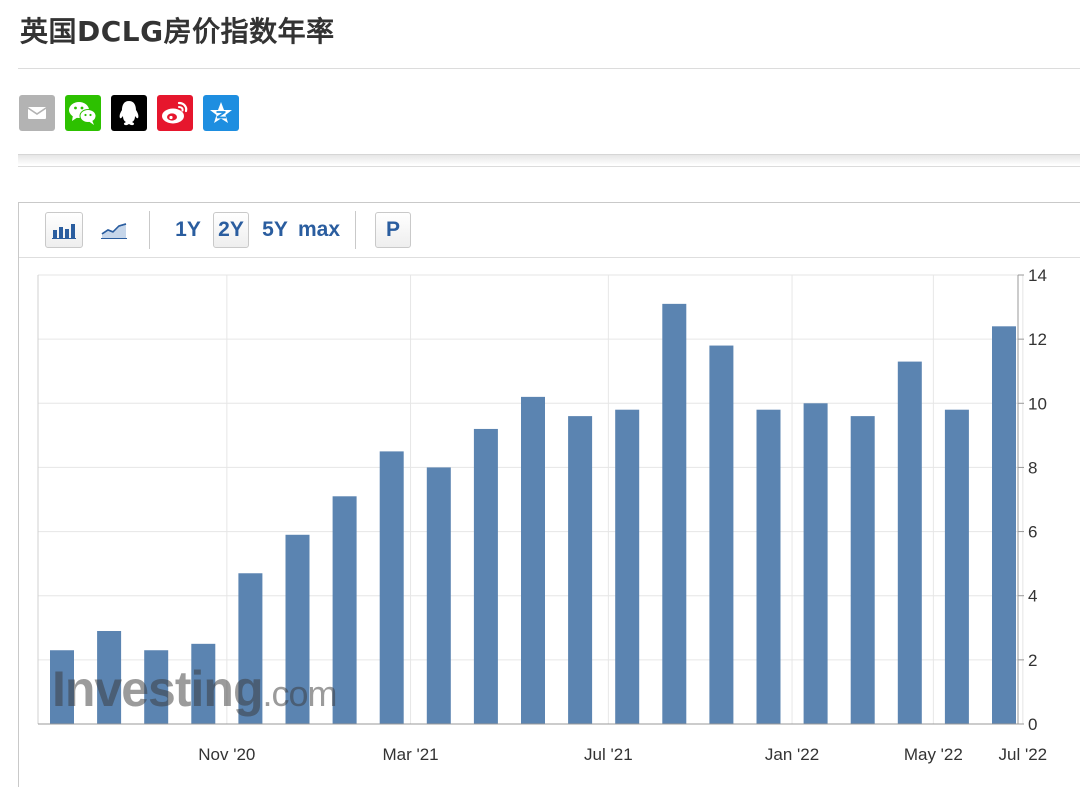  Describe the element at coordinates (792, 754) in the screenshot. I see `x-tick-label: Jan '22` at that location.